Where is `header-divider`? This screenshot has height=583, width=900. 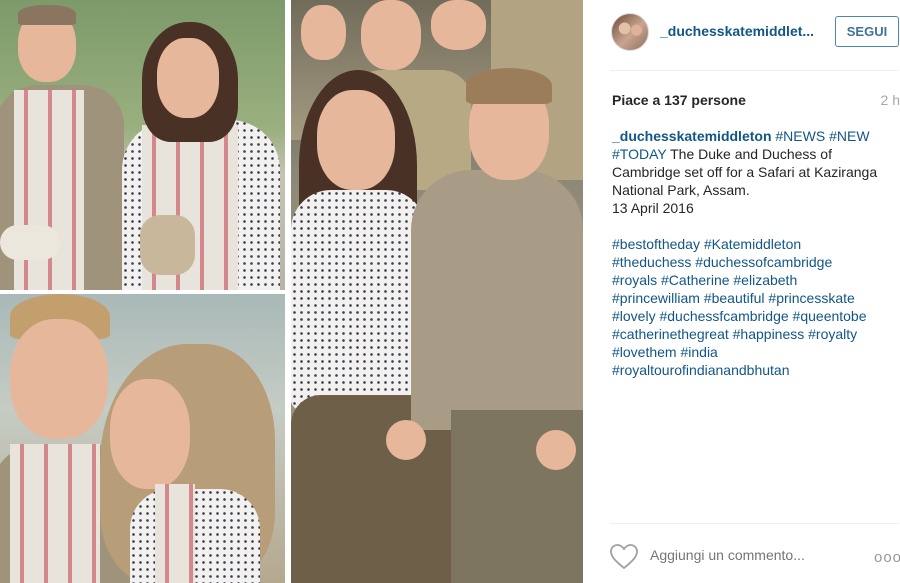
header-divider is located at coordinates (754, 70).